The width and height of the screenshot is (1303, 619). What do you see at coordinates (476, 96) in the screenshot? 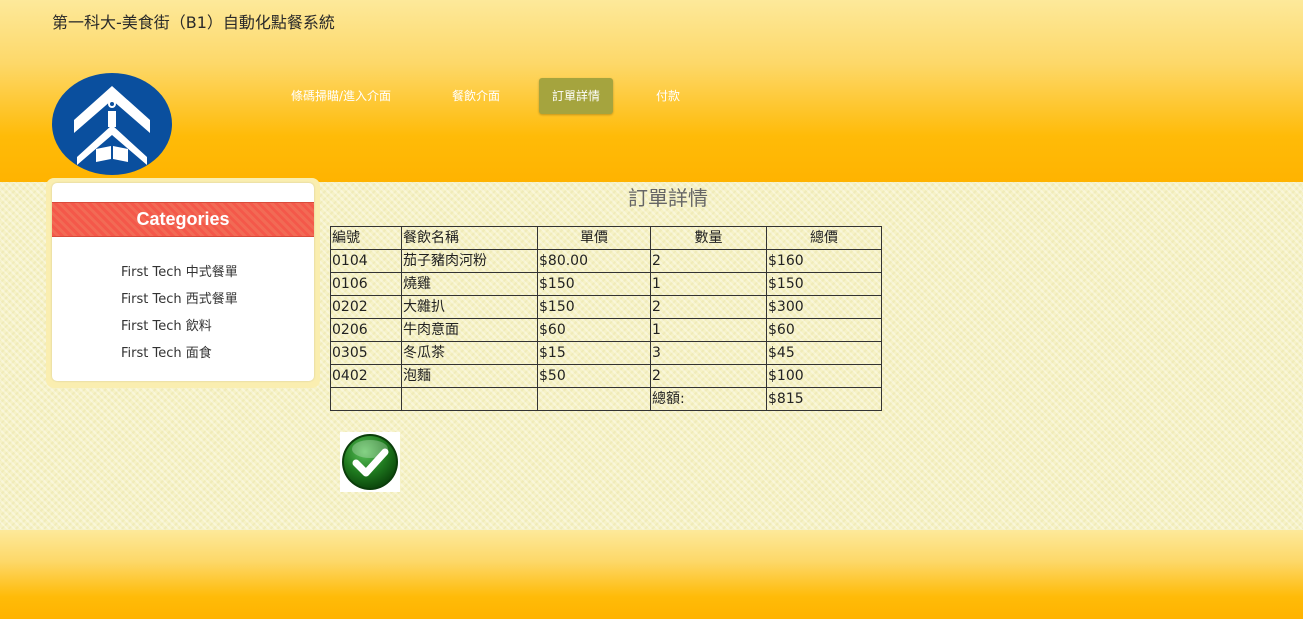
I see `nav-item-menu: 餐飲介面` at bounding box center [476, 96].